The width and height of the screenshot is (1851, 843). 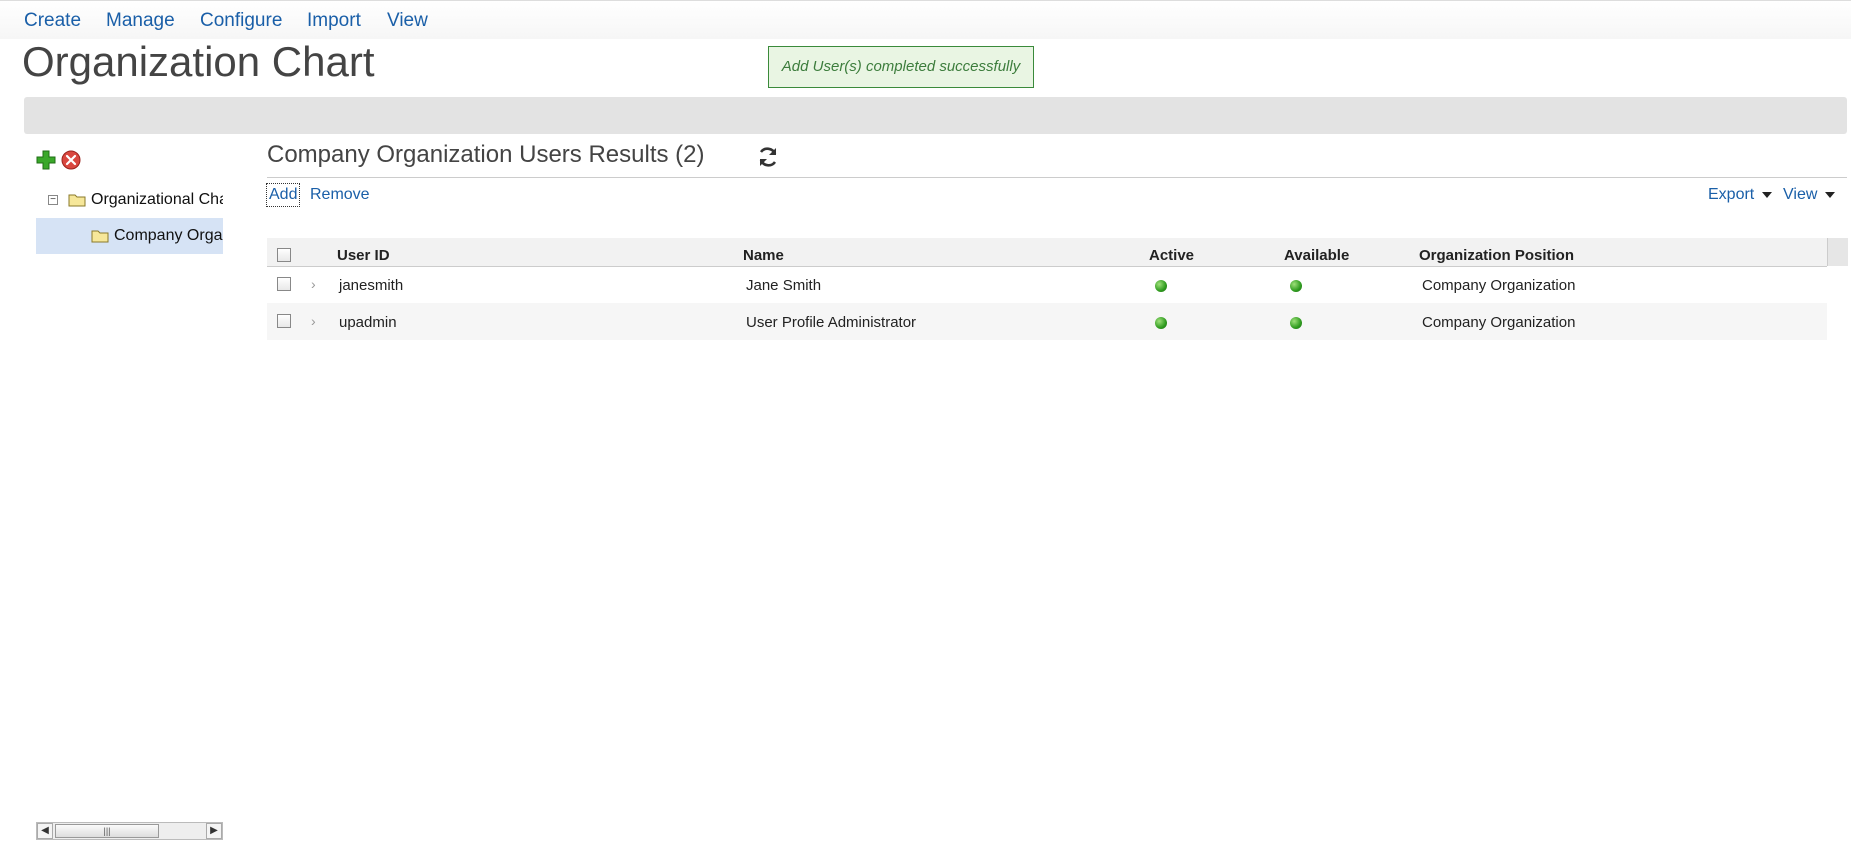 I want to click on column-header-user-id: User ID, so click(x=363, y=255).